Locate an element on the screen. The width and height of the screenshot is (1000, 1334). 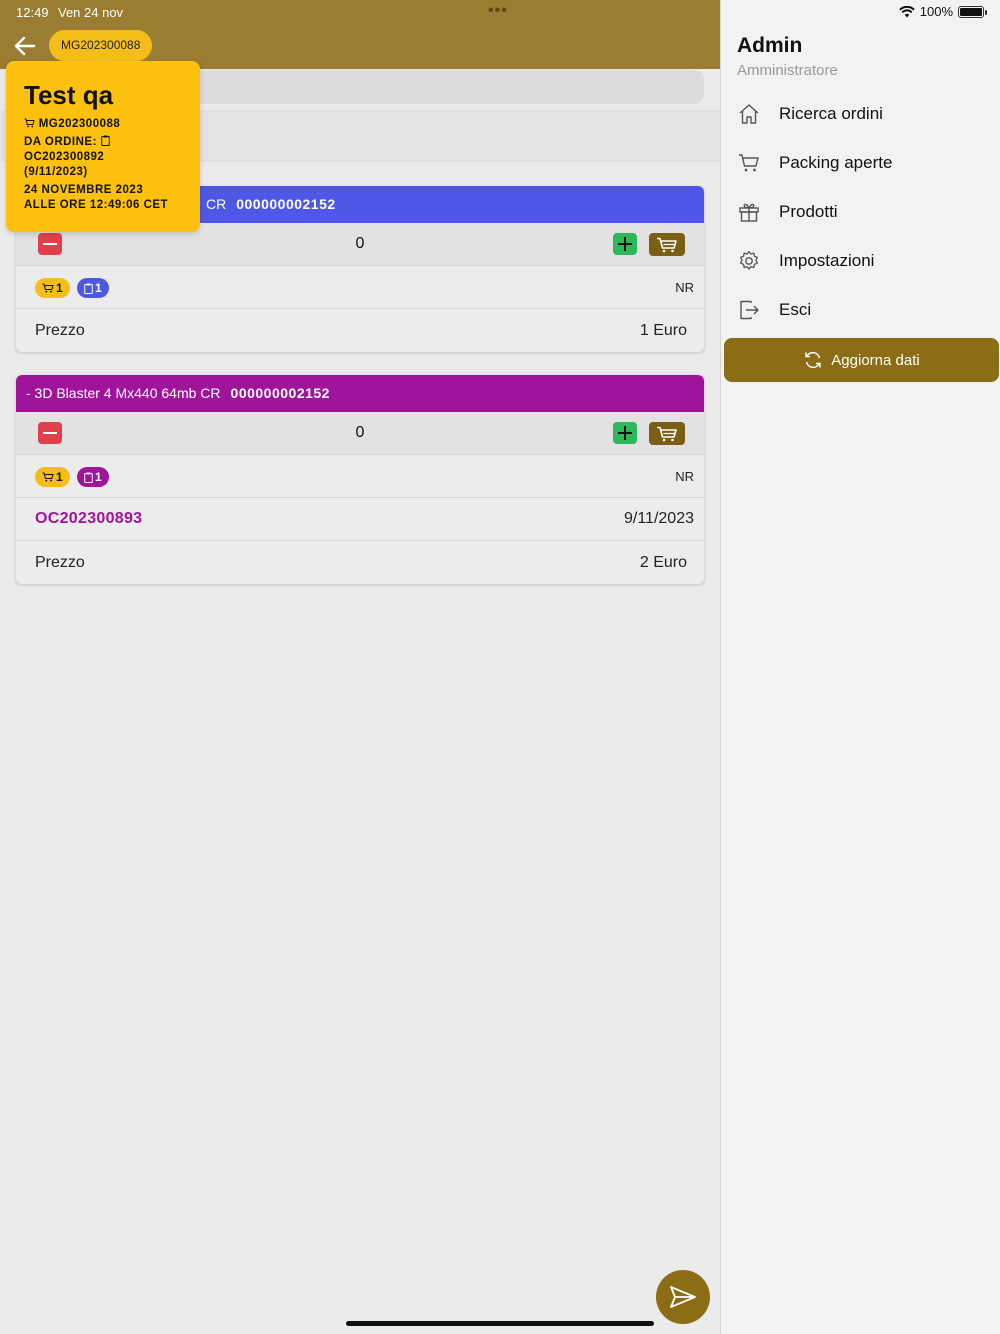
refresh-label: Aggiorna dati is located at coordinates (875, 360).